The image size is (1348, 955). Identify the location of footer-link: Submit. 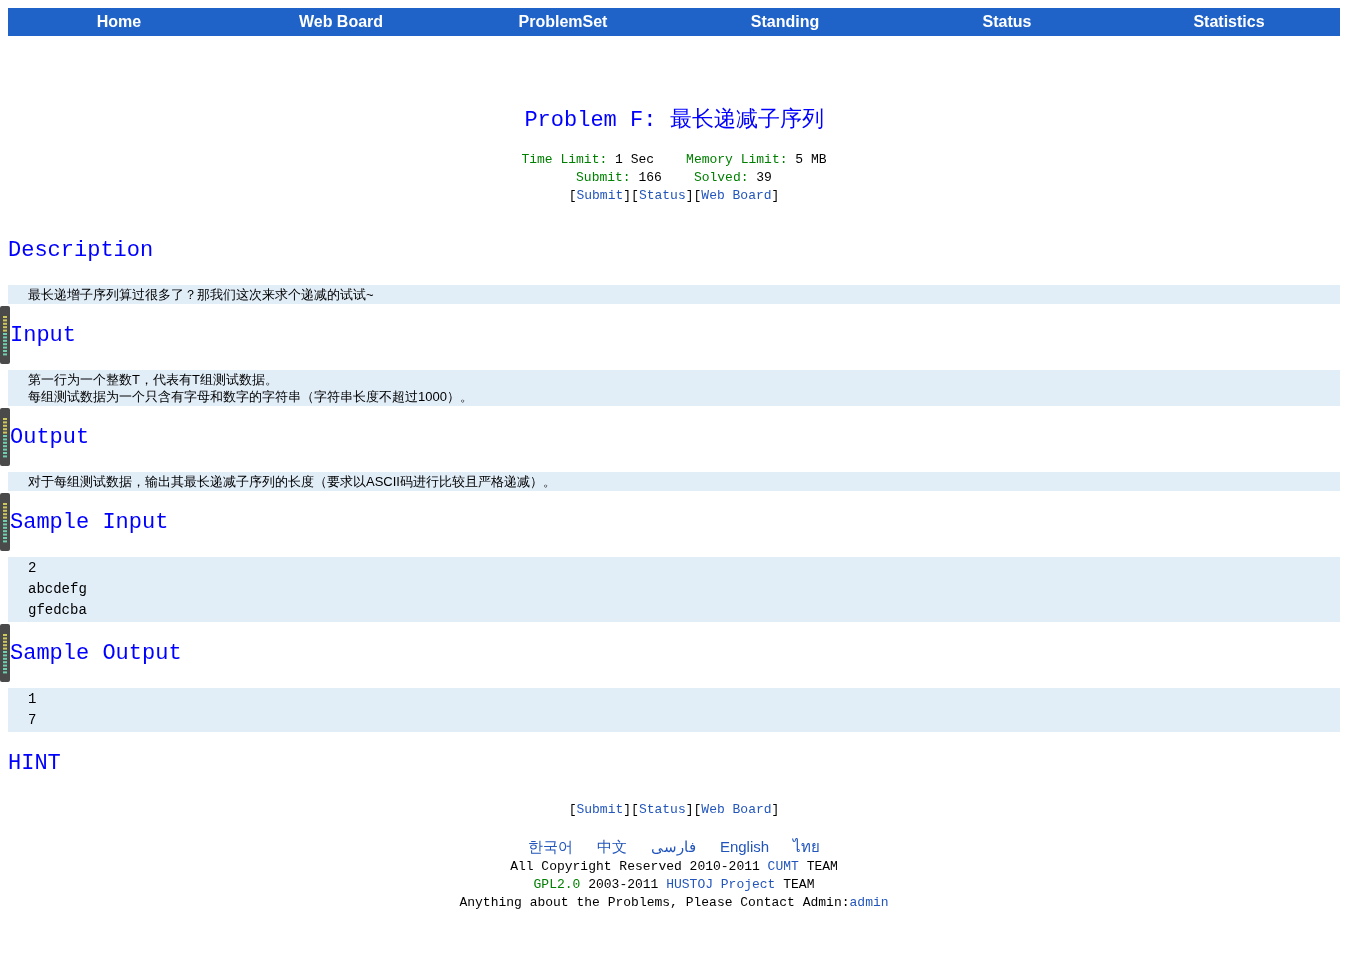
(600, 810).